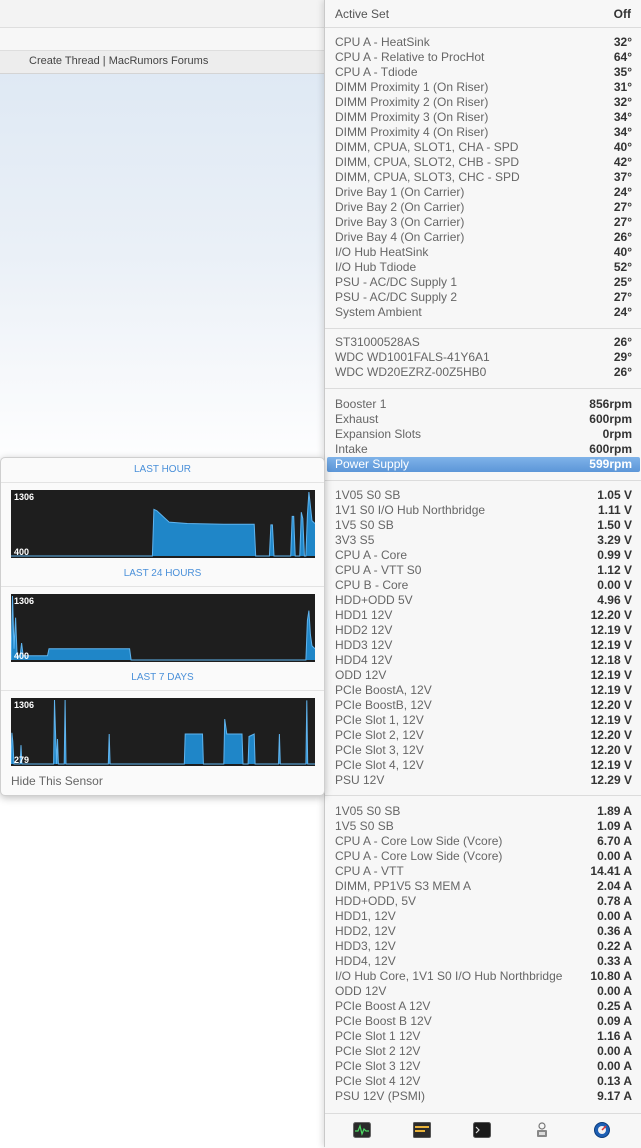  What do you see at coordinates (162, 573) in the screenshot?
I see `period-title-last-24-hours: LAST 24 HOURS` at bounding box center [162, 573].